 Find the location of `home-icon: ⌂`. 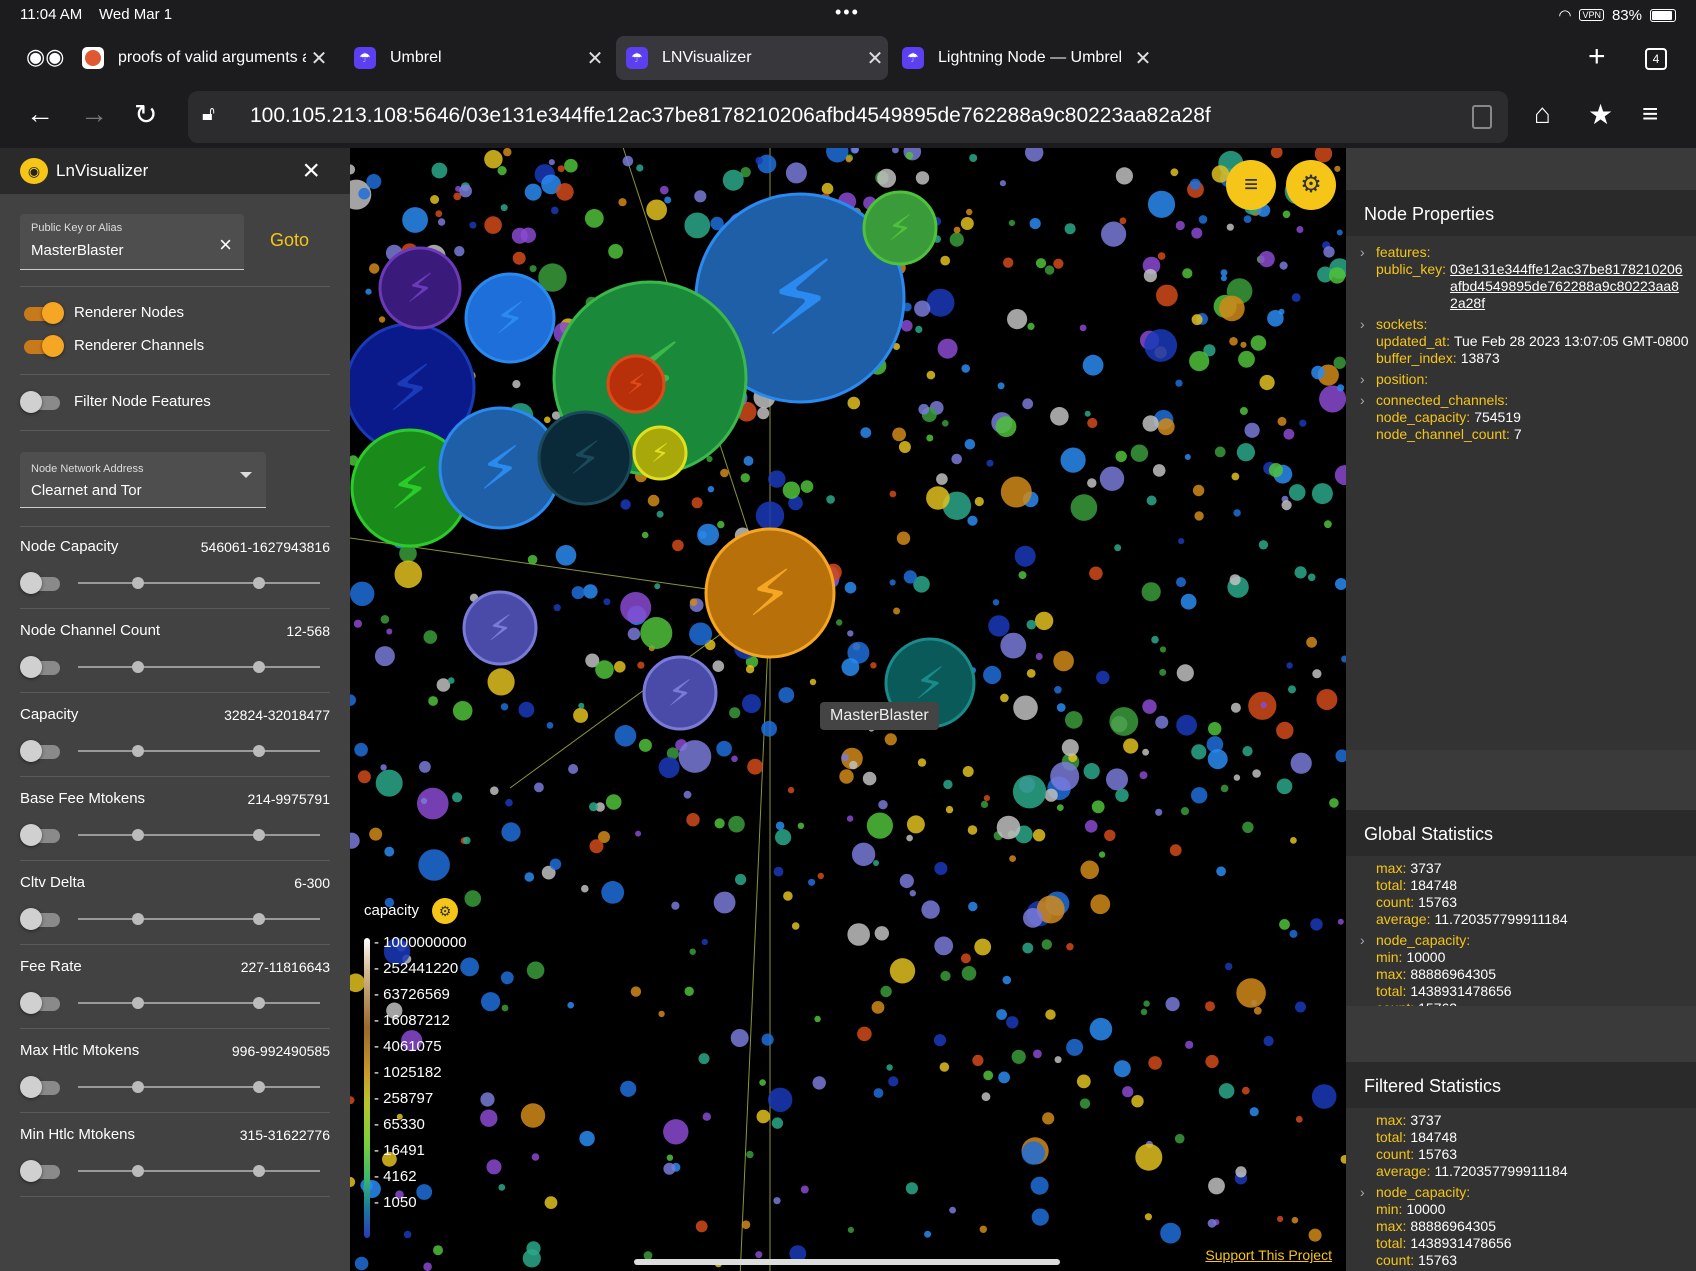

home-icon: ⌂ is located at coordinates (1542, 114).